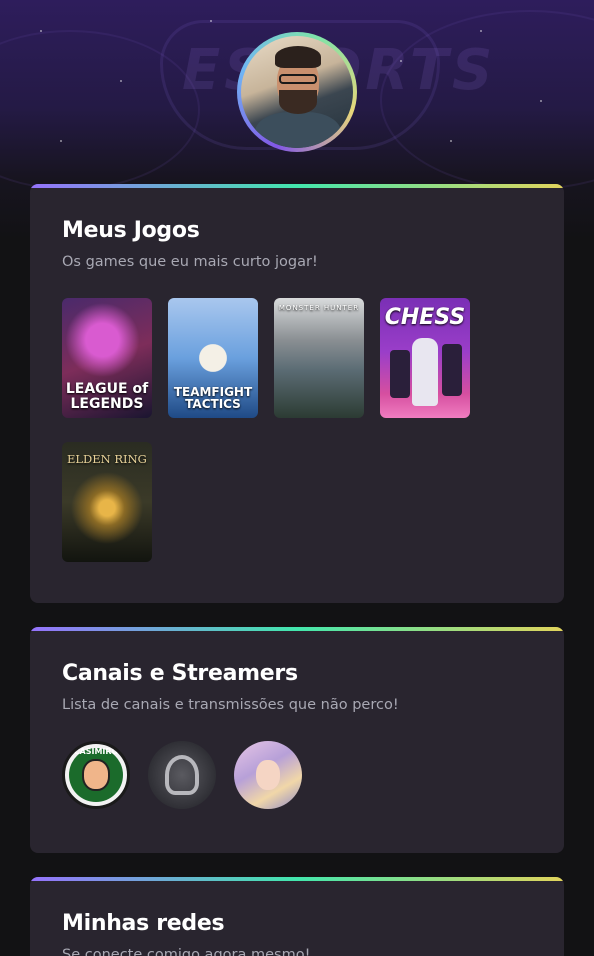  Describe the element at coordinates (213, 398) in the screenshot. I see `game-label: TEAMFIGHT TACTICS` at that location.